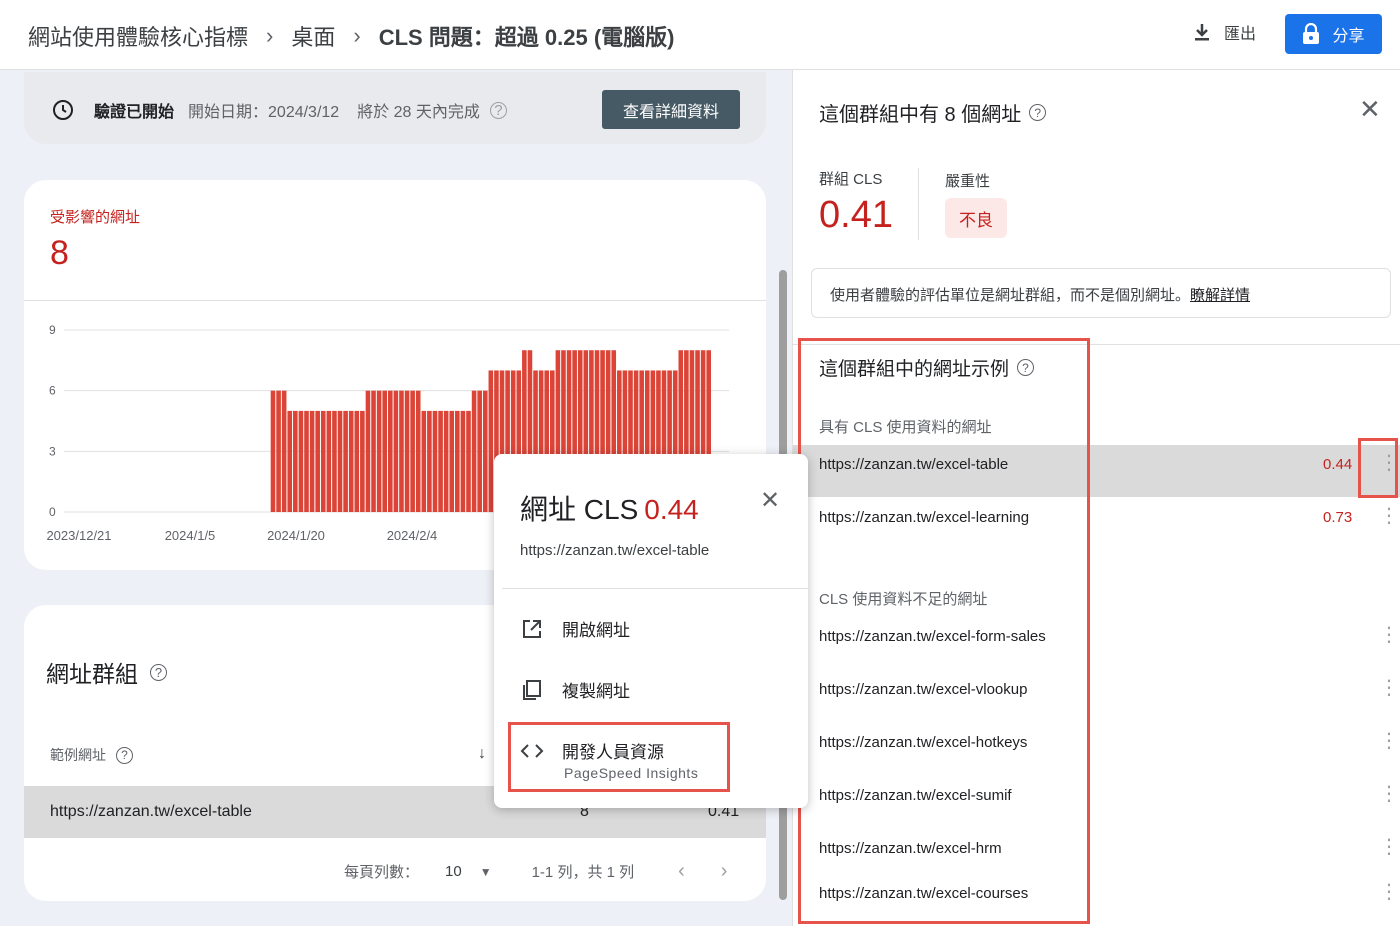 Image resolution: width=1400 pixels, height=926 pixels. I want to click on list-item-url: https://zanzan.tw/excel-vlookup, so click(923, 689).